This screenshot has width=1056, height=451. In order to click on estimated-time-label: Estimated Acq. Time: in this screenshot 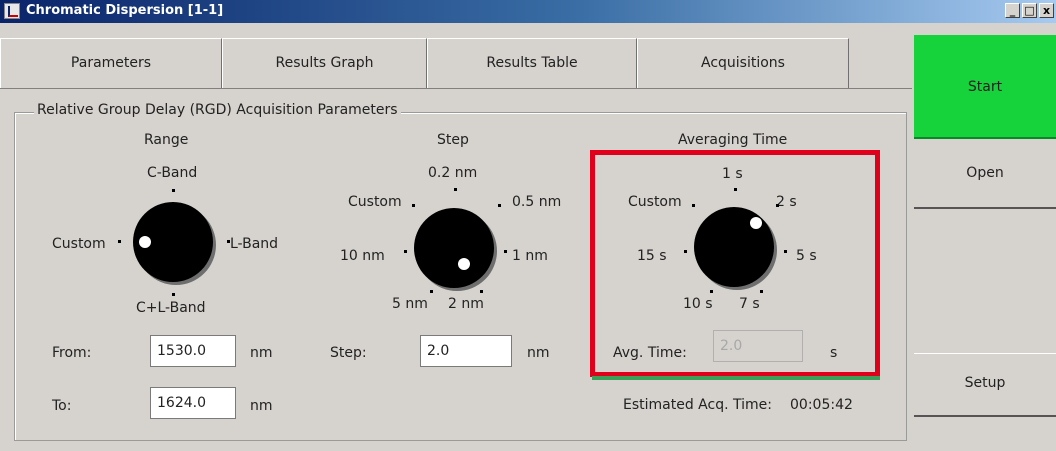, I will do `click(697, 405)`.